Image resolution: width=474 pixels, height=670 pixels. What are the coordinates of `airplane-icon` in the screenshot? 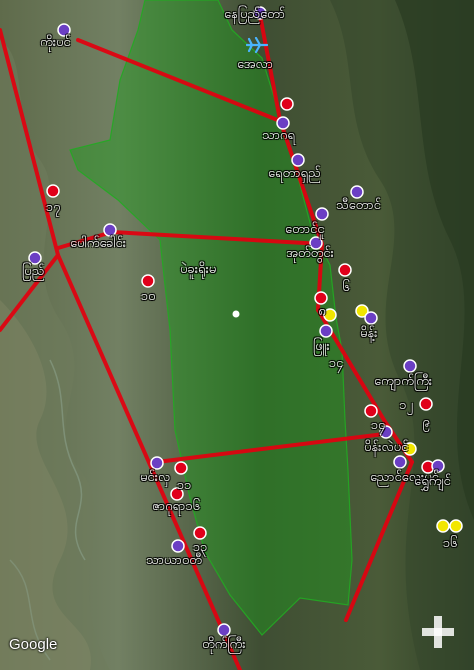 It's located at (257, 45).